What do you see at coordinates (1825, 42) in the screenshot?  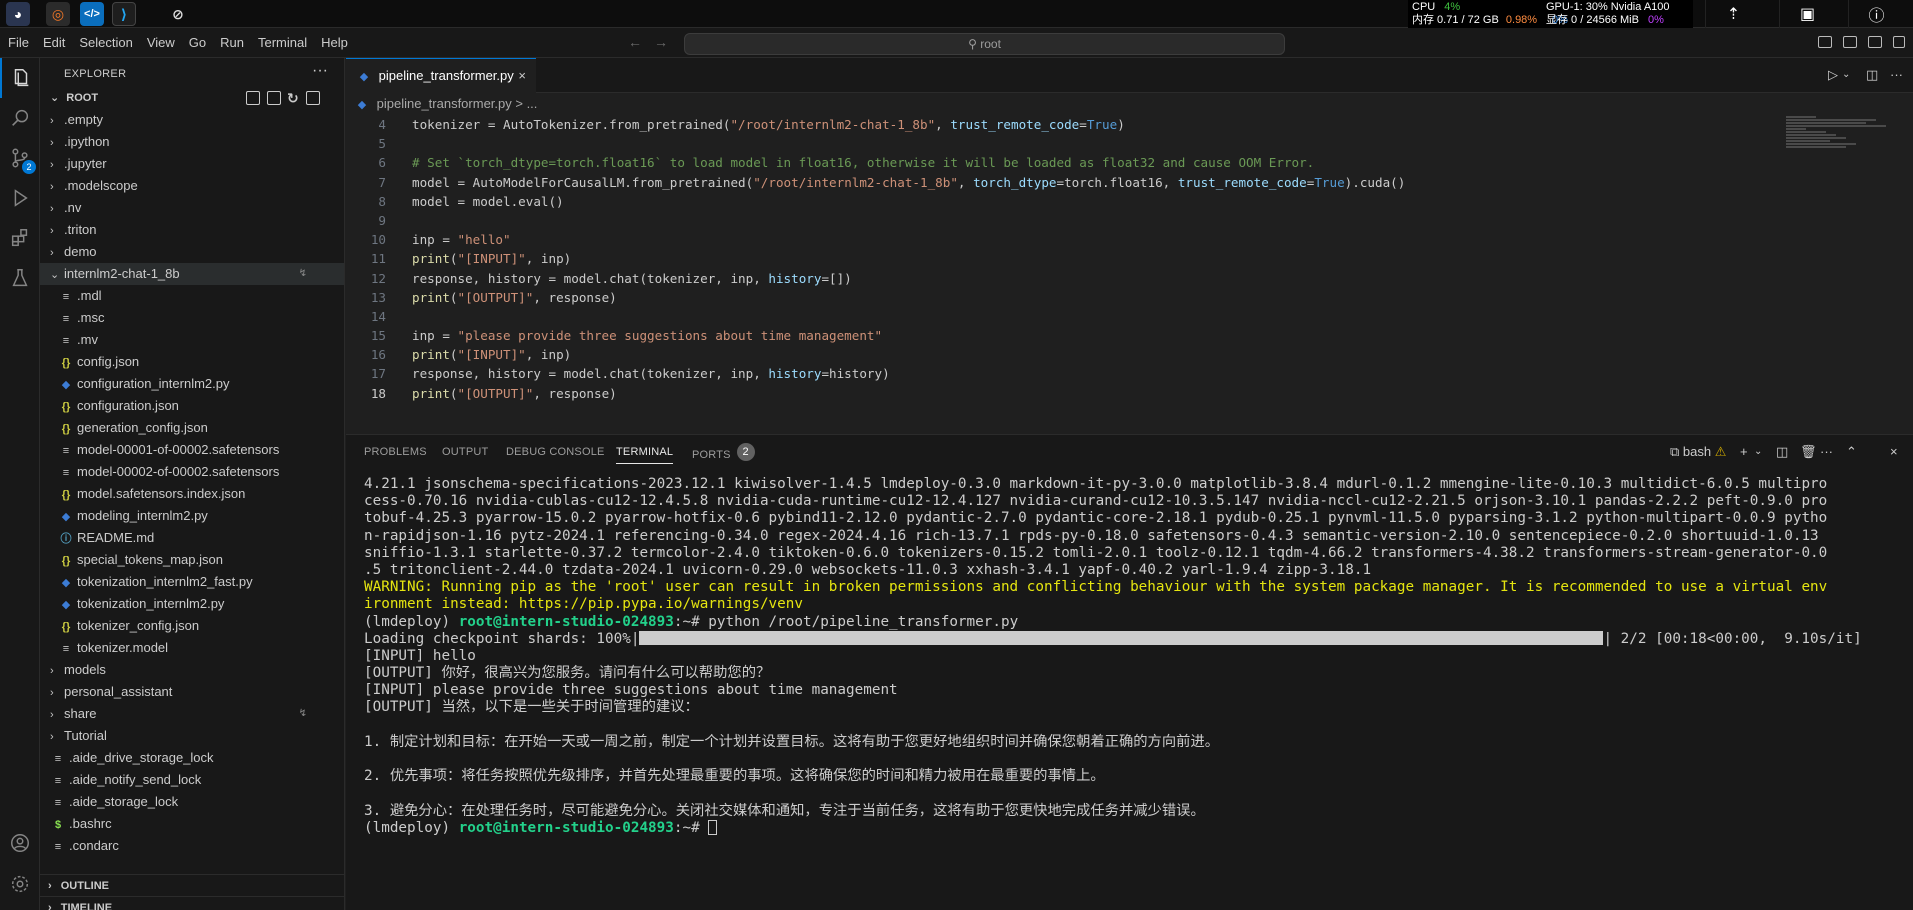 I see `toggle-sidebar-icon` at bounding box center [1825, 42].